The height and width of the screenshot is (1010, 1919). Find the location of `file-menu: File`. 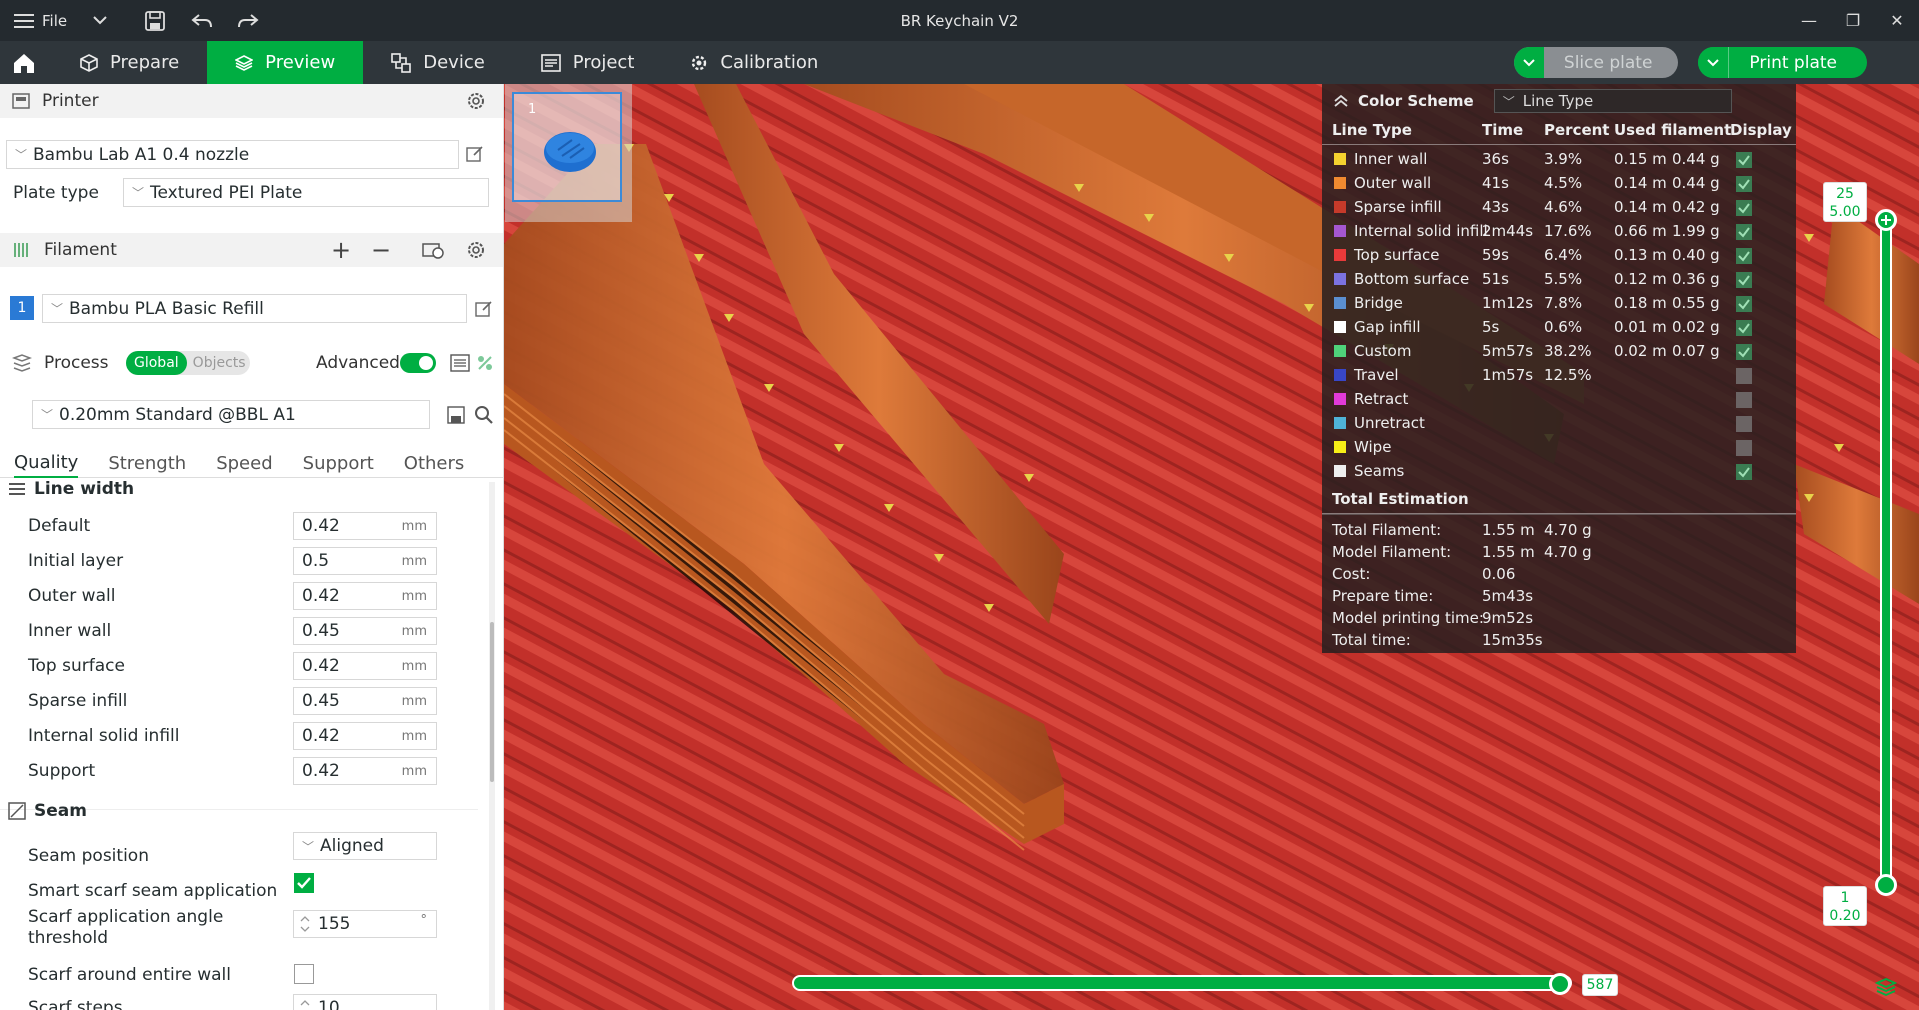

file-menu: File is located at coordinates (54, 21).